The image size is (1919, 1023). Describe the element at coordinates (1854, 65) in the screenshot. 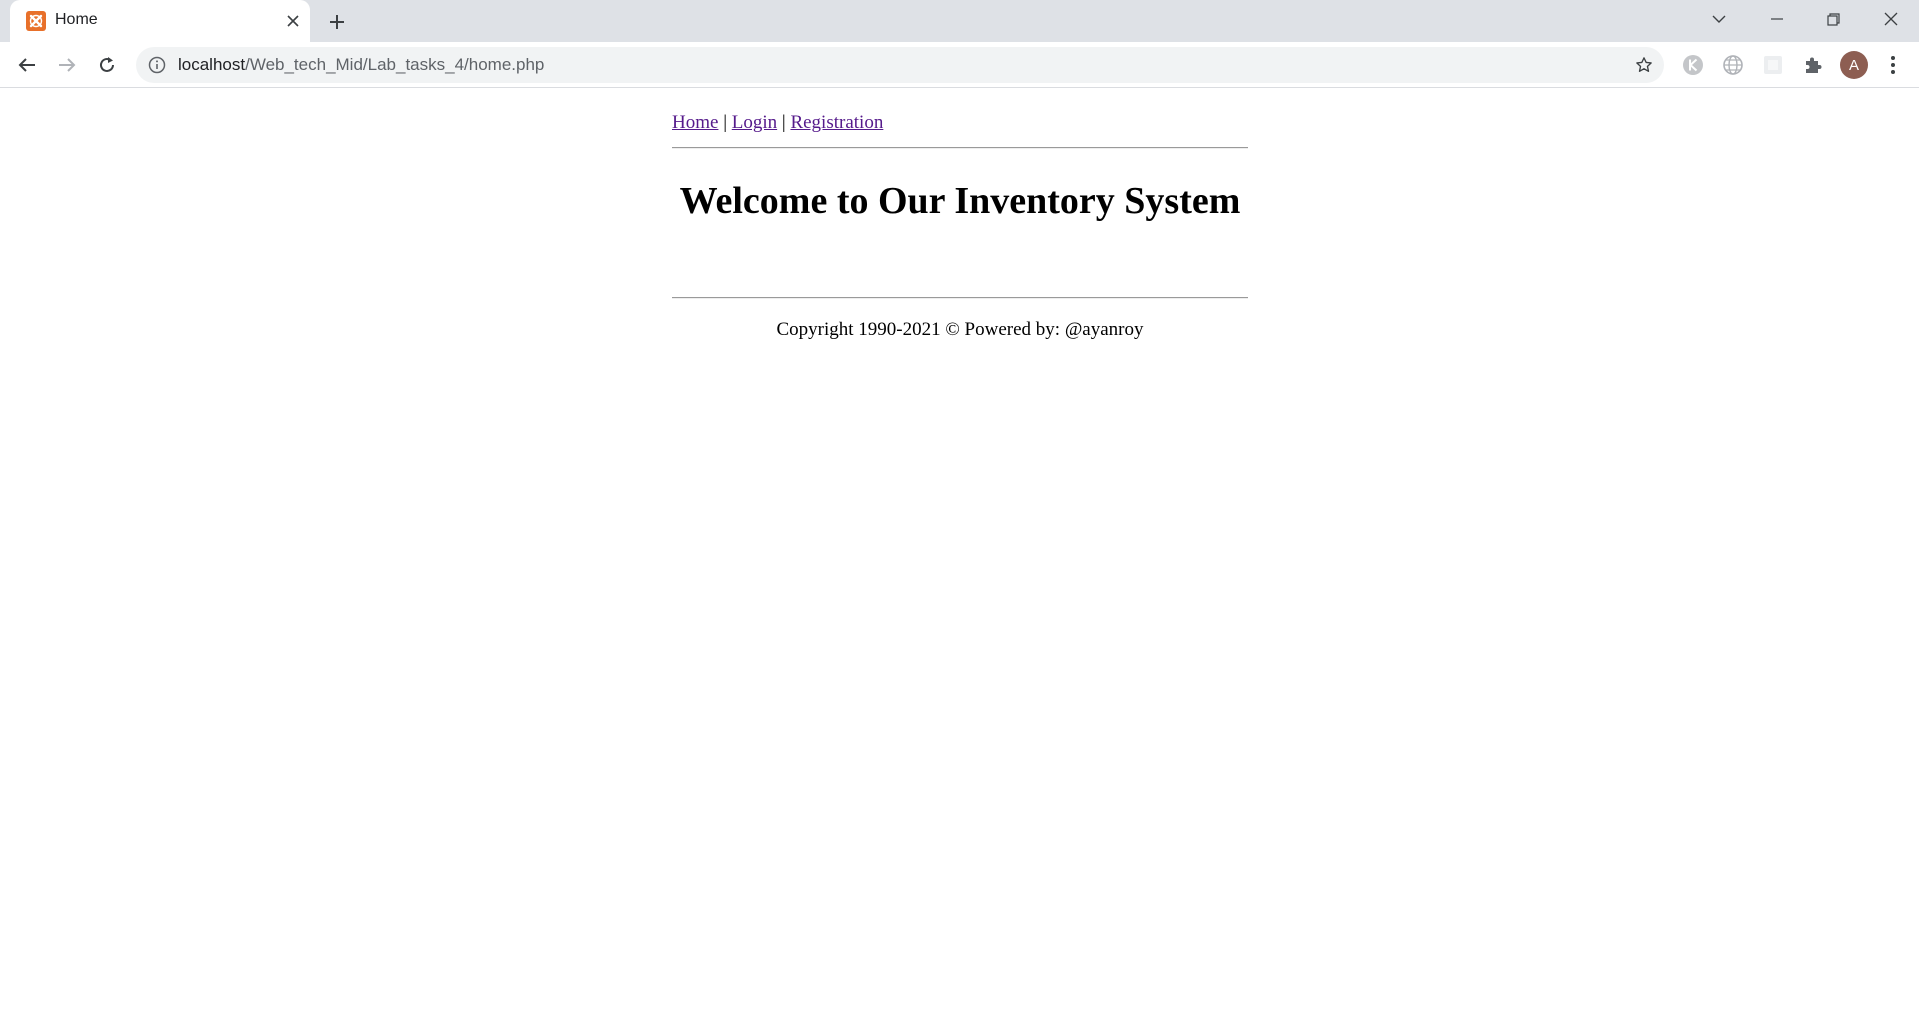

I see `profile-avatar: A` at that location.